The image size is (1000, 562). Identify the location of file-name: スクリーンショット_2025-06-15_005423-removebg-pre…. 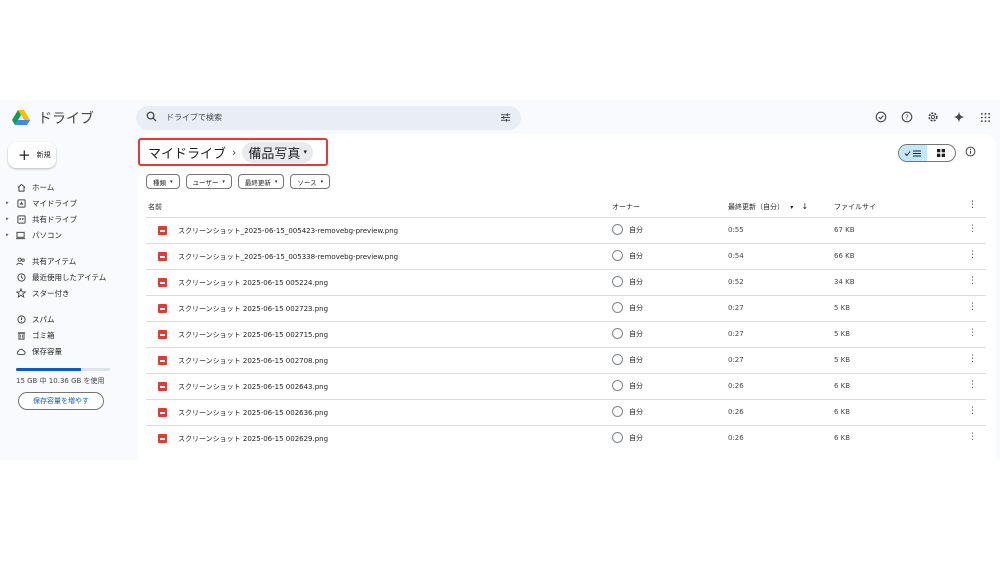
(288, 231).